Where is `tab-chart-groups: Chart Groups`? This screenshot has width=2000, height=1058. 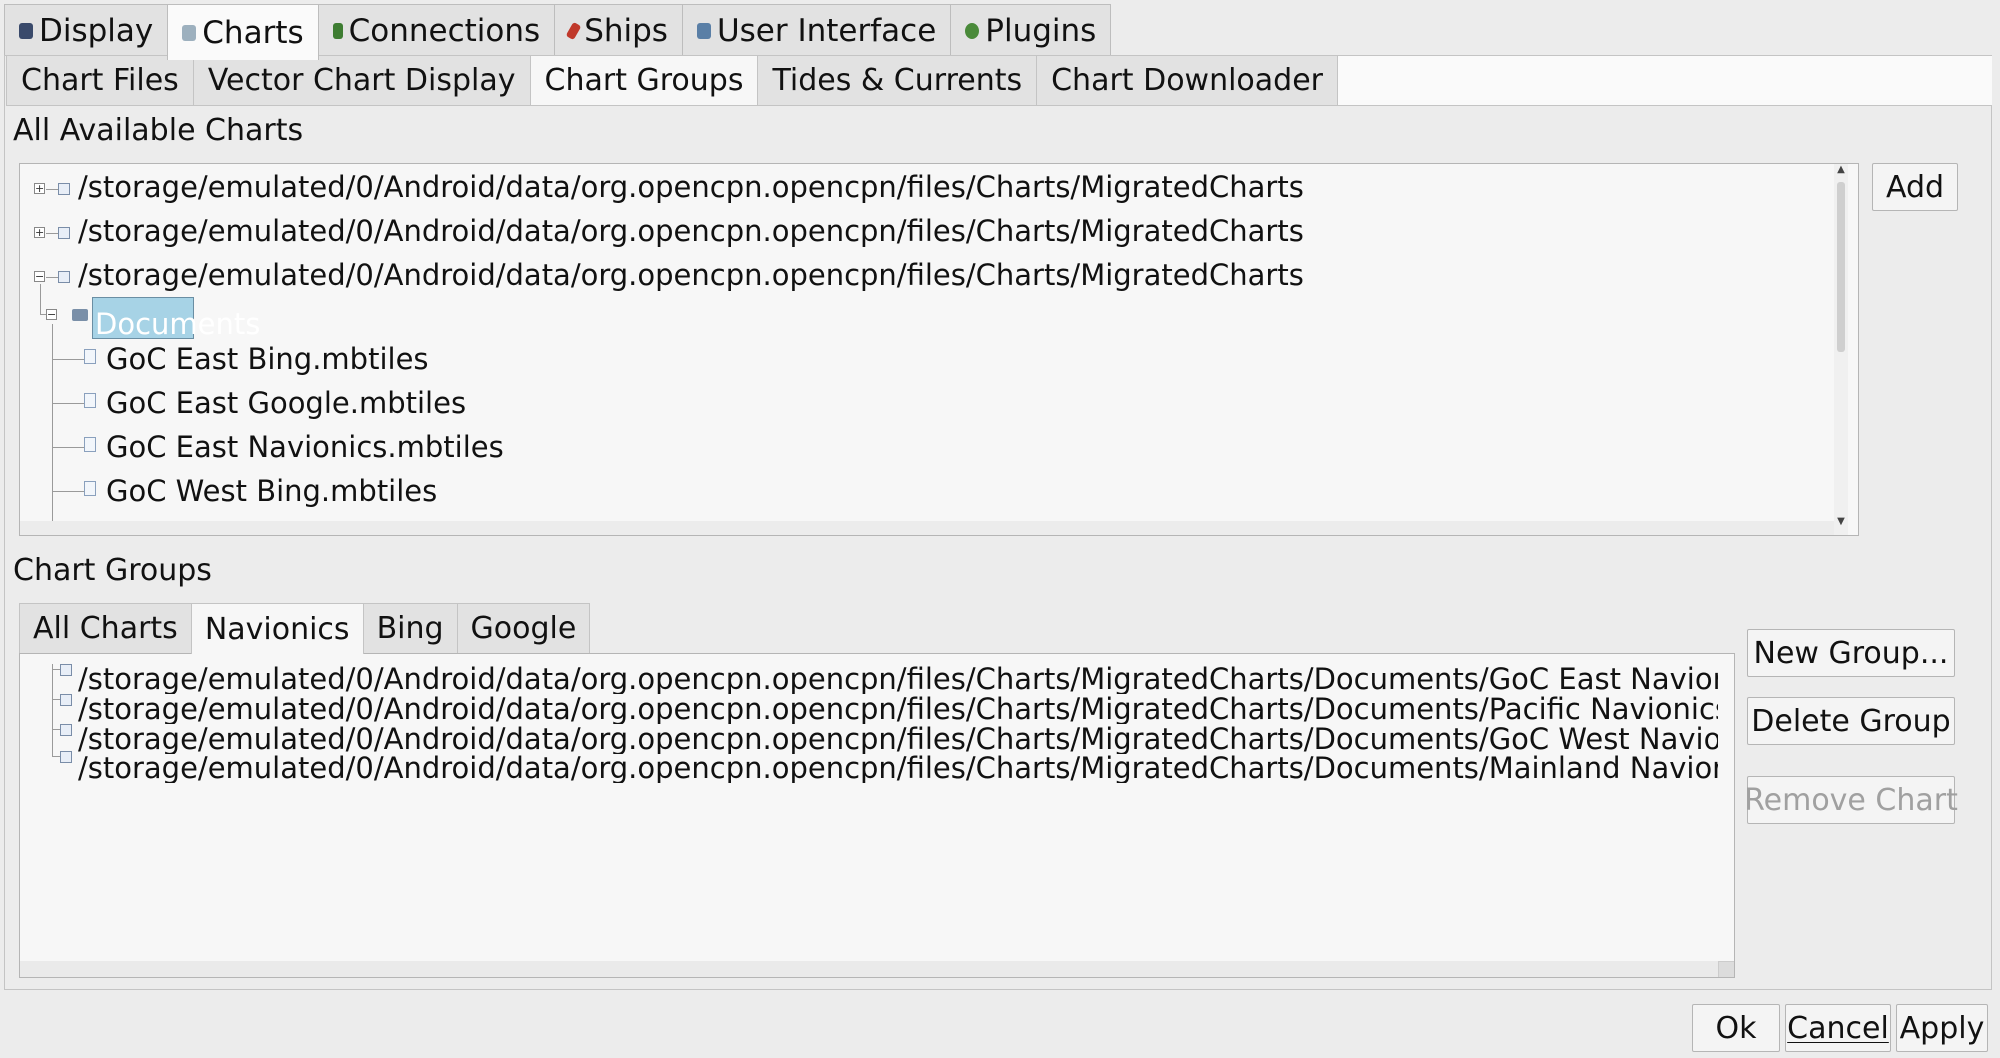
tab-chart-groups: Chart Groups is located at coordinates (644, 81).